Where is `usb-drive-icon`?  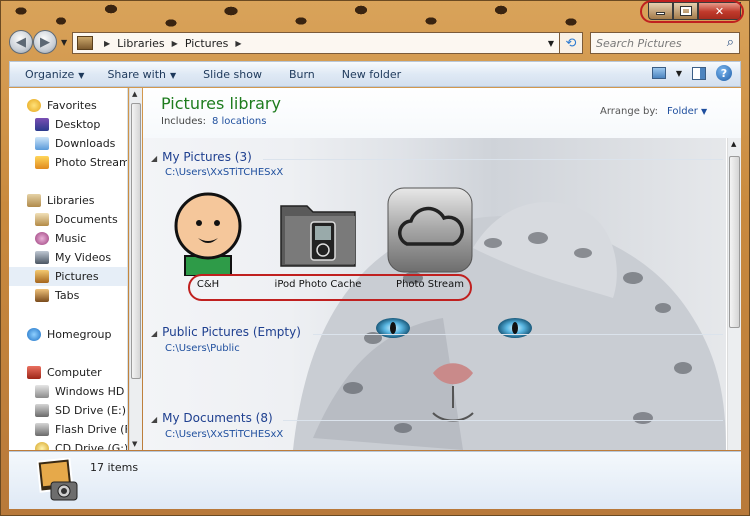 usb-drive-icon is located at coordinates (42, 429).